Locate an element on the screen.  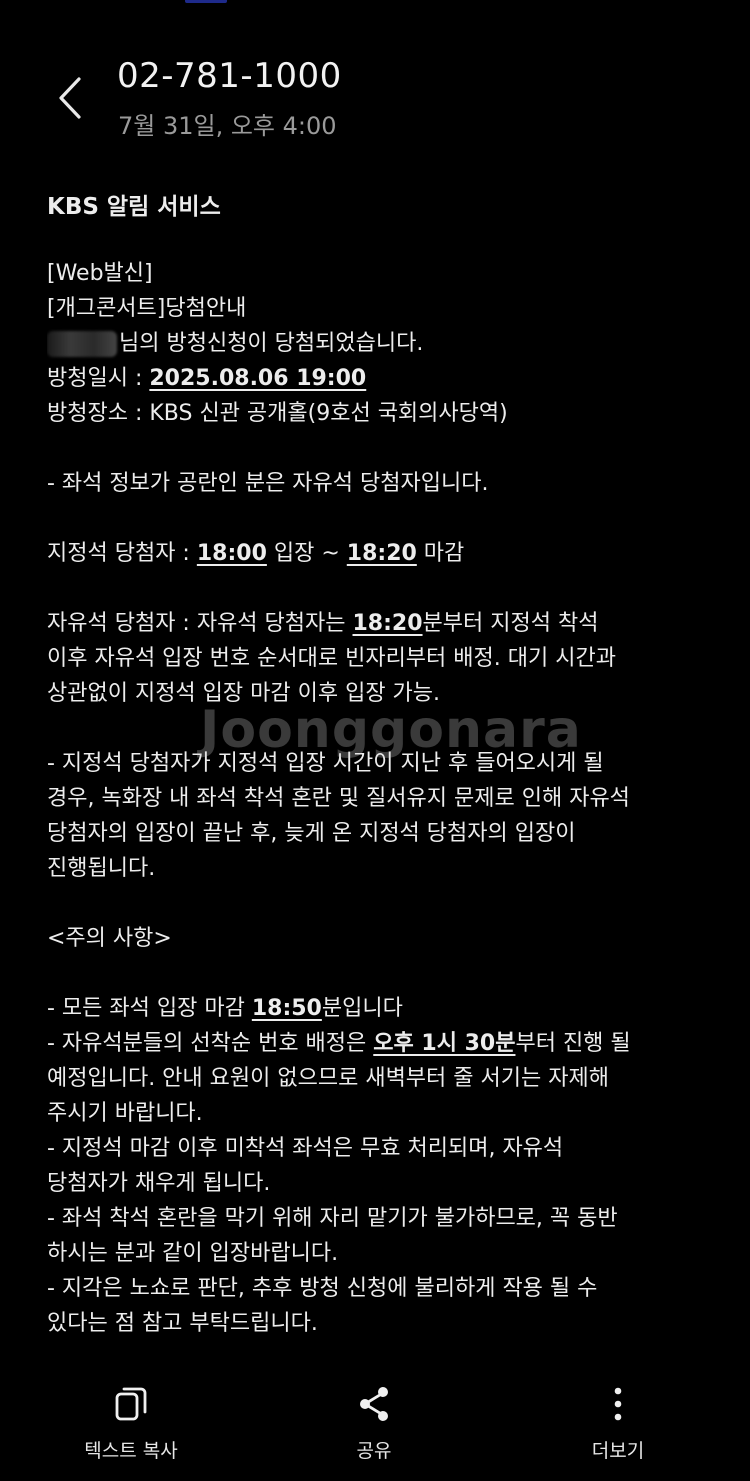
message-line: 방청일시 : 2025.08.06 19:00 is located at coordinates (382, 378).